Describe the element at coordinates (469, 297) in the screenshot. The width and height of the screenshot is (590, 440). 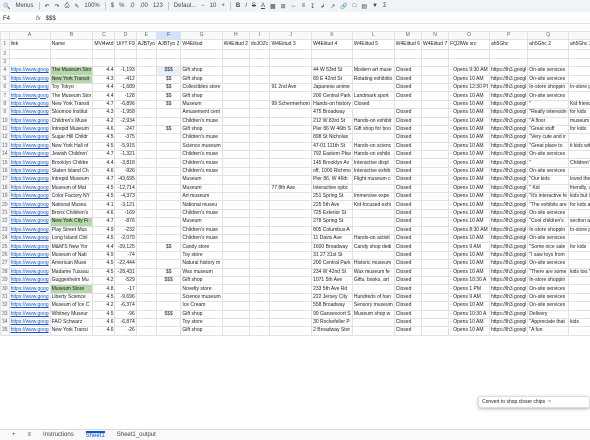
I see `cell: · Opens 9 AM` at that location.